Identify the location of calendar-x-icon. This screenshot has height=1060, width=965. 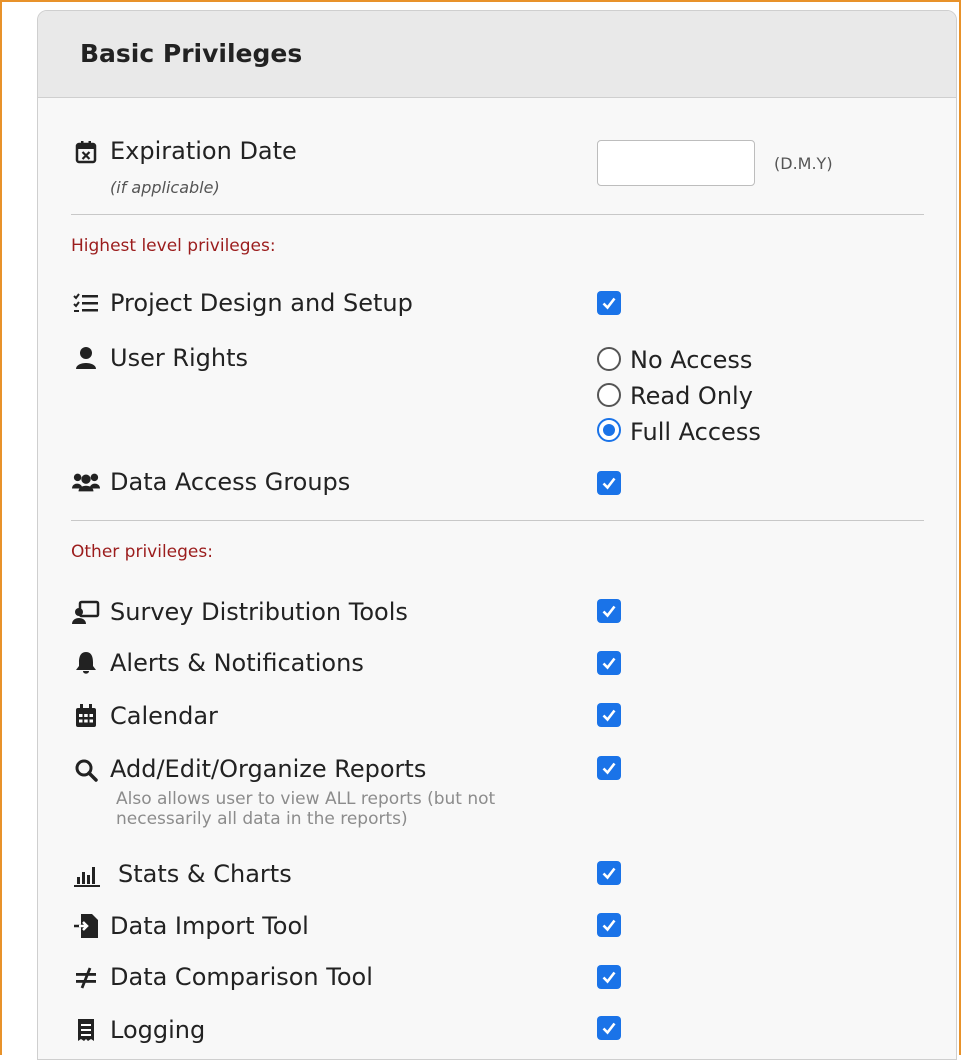
(86, 152).